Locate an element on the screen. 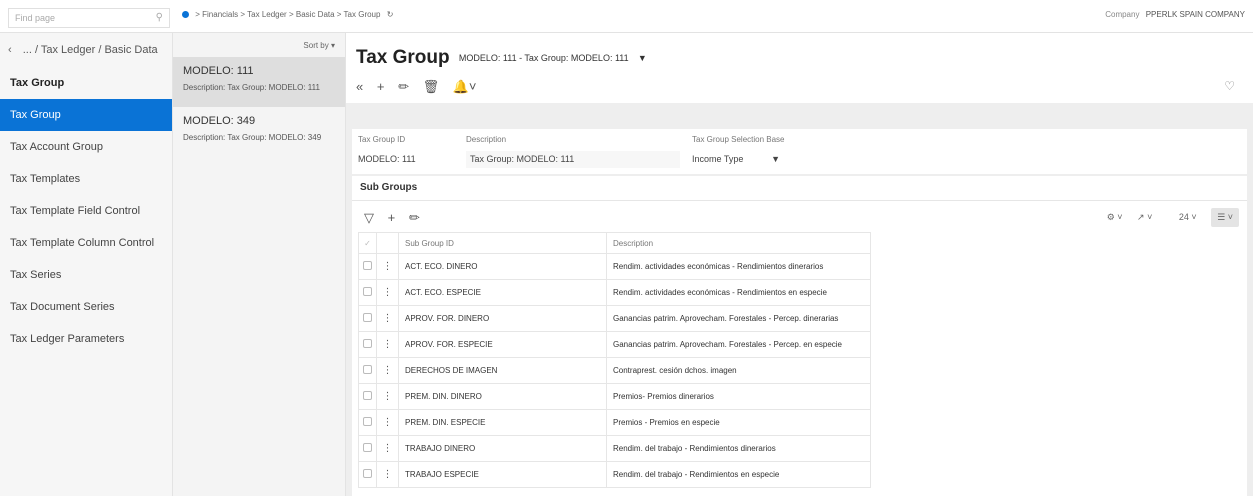  filter-icon: ▽ is located at coordinates (369, 217).